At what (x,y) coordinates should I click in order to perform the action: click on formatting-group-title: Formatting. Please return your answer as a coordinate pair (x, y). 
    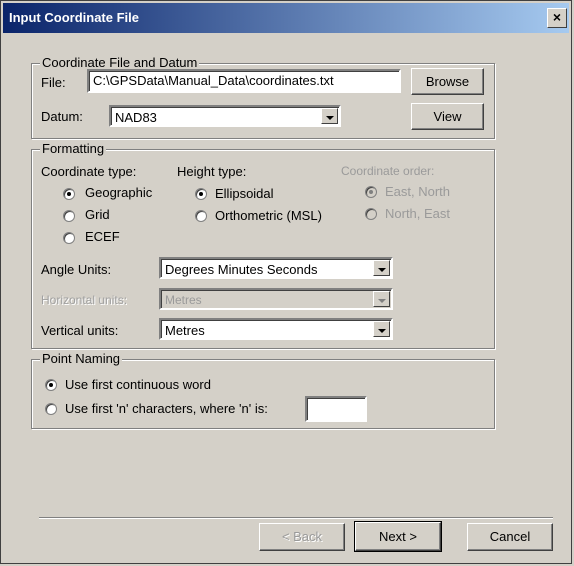
    Looking at the image, I should click on (73, 148).